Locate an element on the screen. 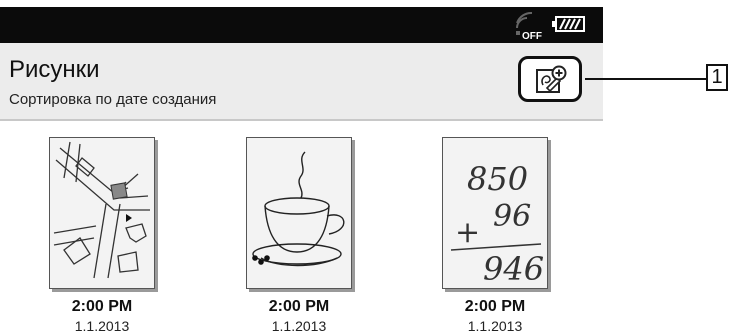  map-sketch-thumbnail is located at coordinates (101, 210).